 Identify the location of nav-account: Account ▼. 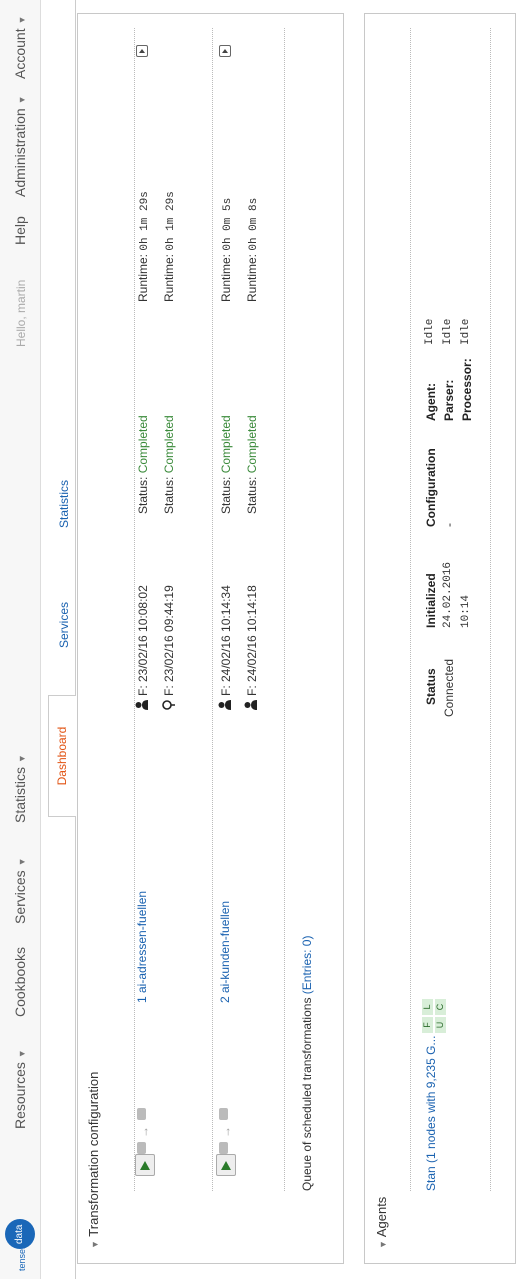
(20, 47).